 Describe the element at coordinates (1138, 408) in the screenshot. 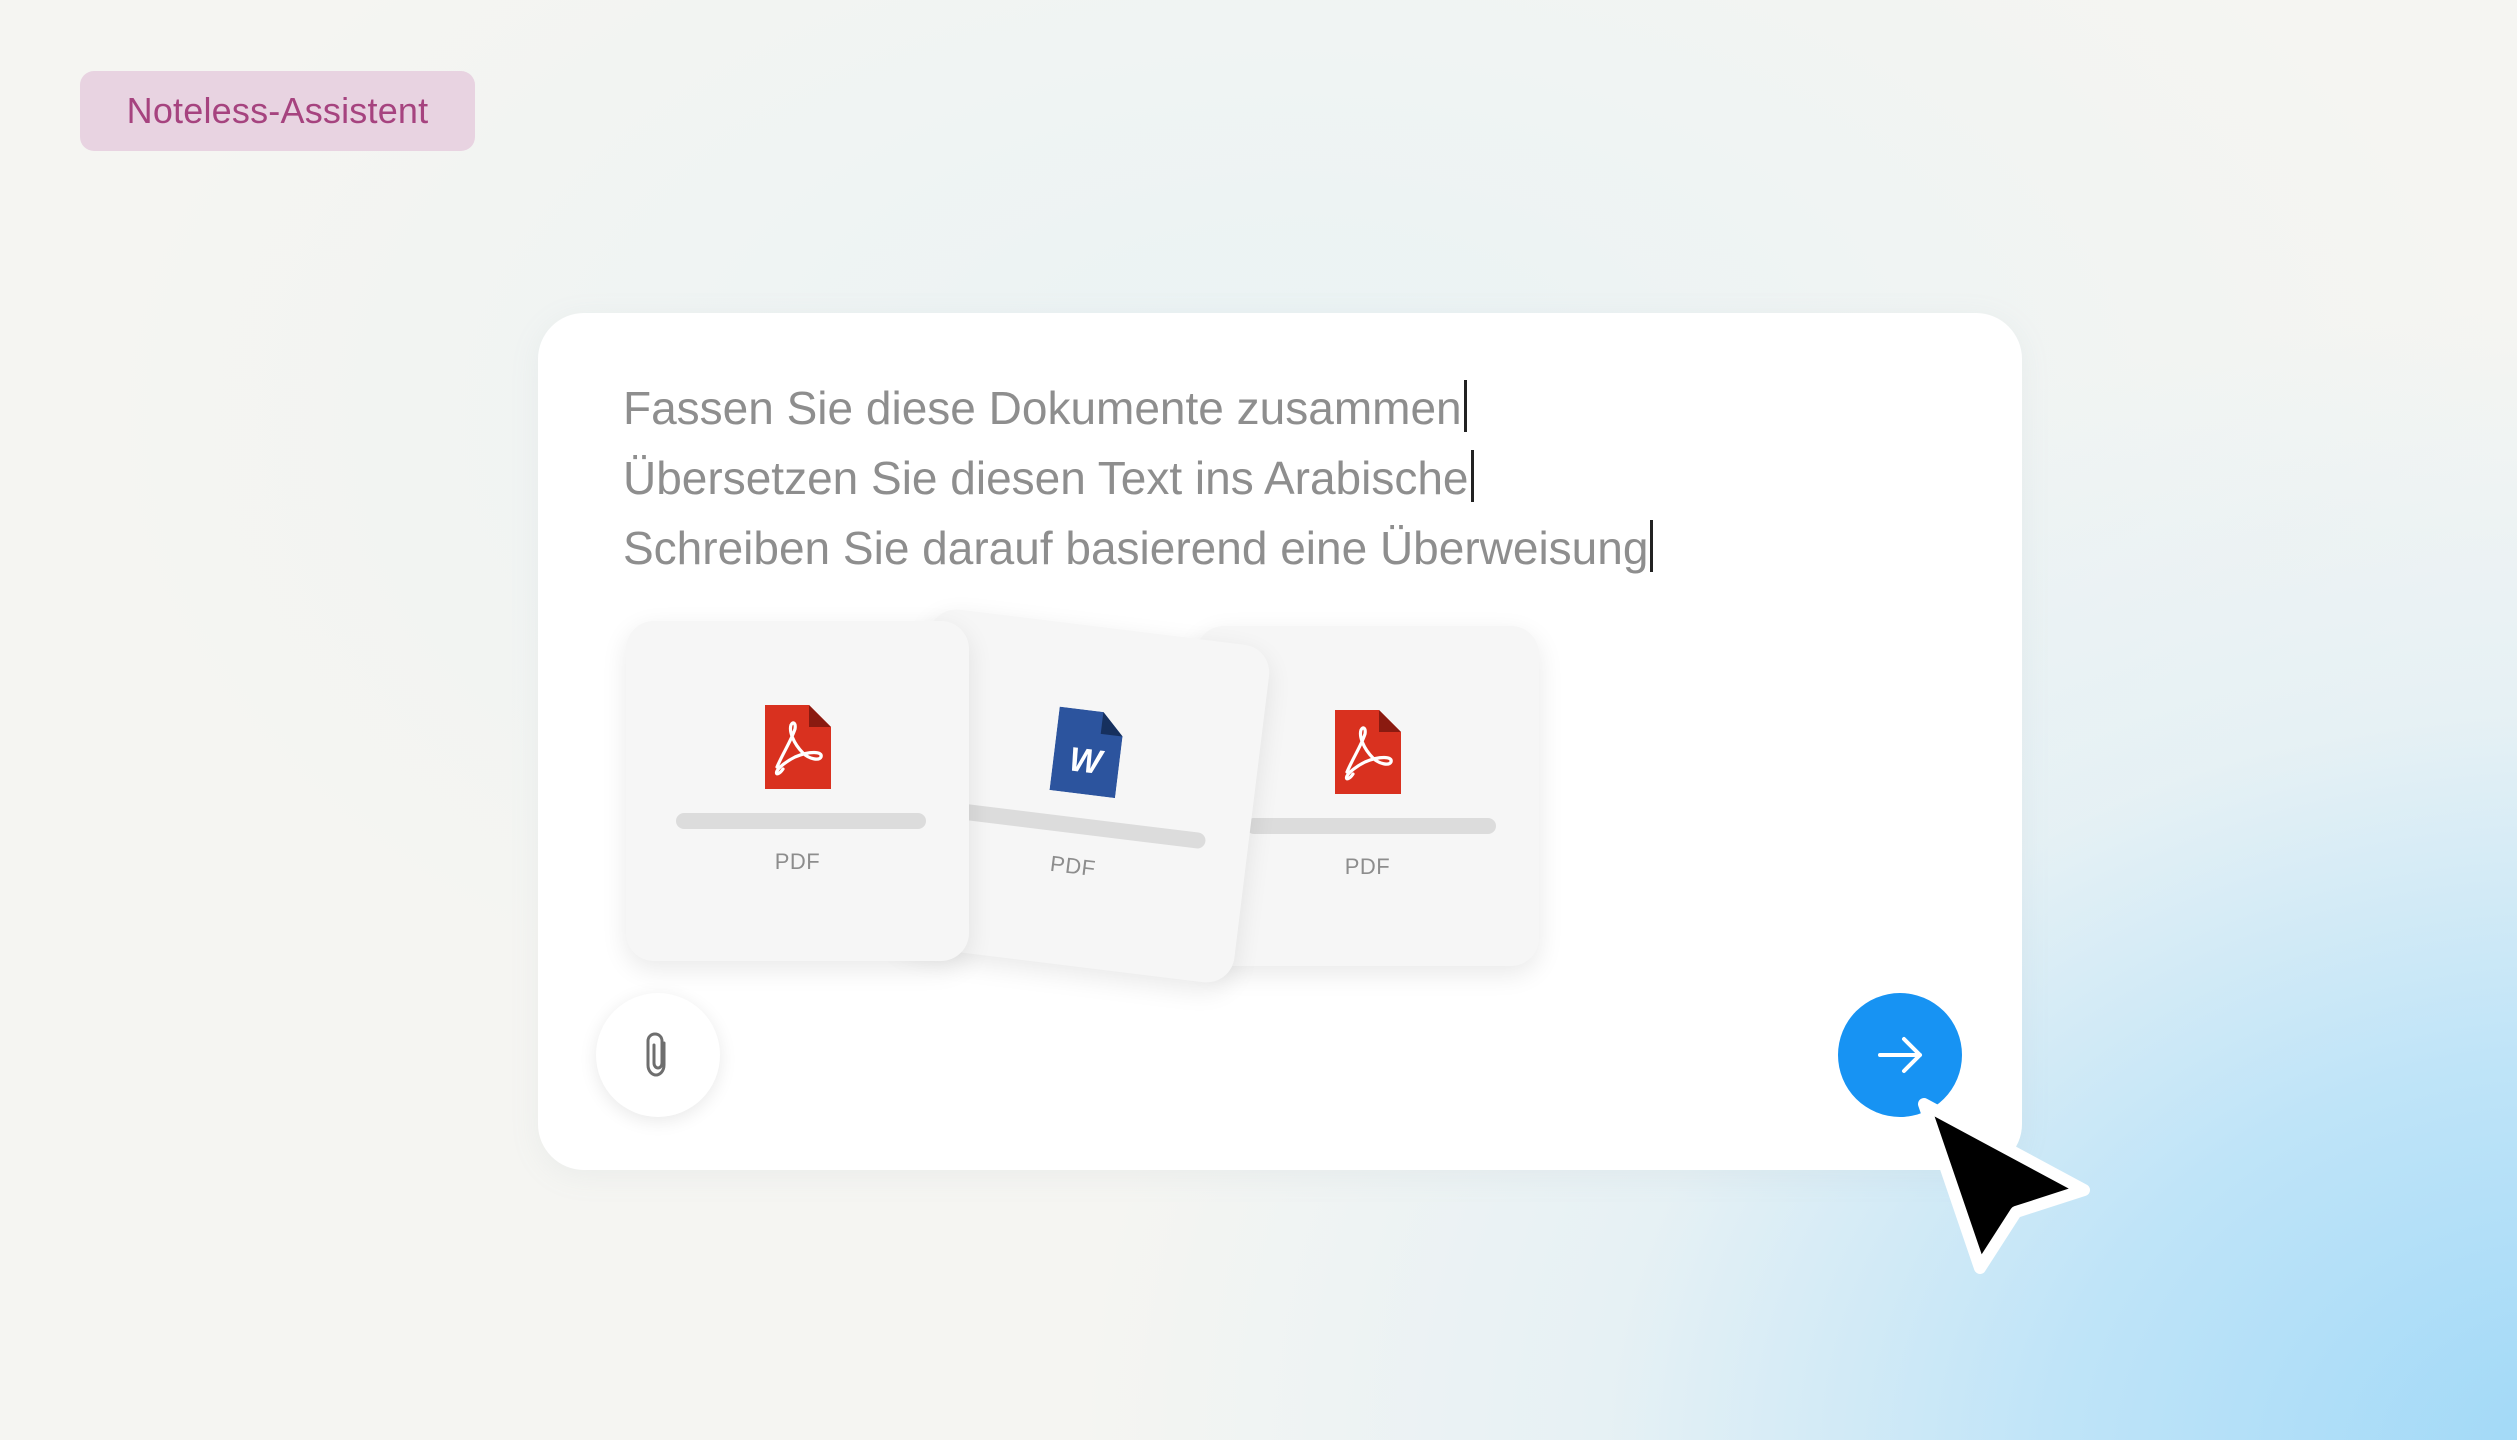

I see `prompt-line: Fassen Sie diese Dokumente zusammen` at that location.